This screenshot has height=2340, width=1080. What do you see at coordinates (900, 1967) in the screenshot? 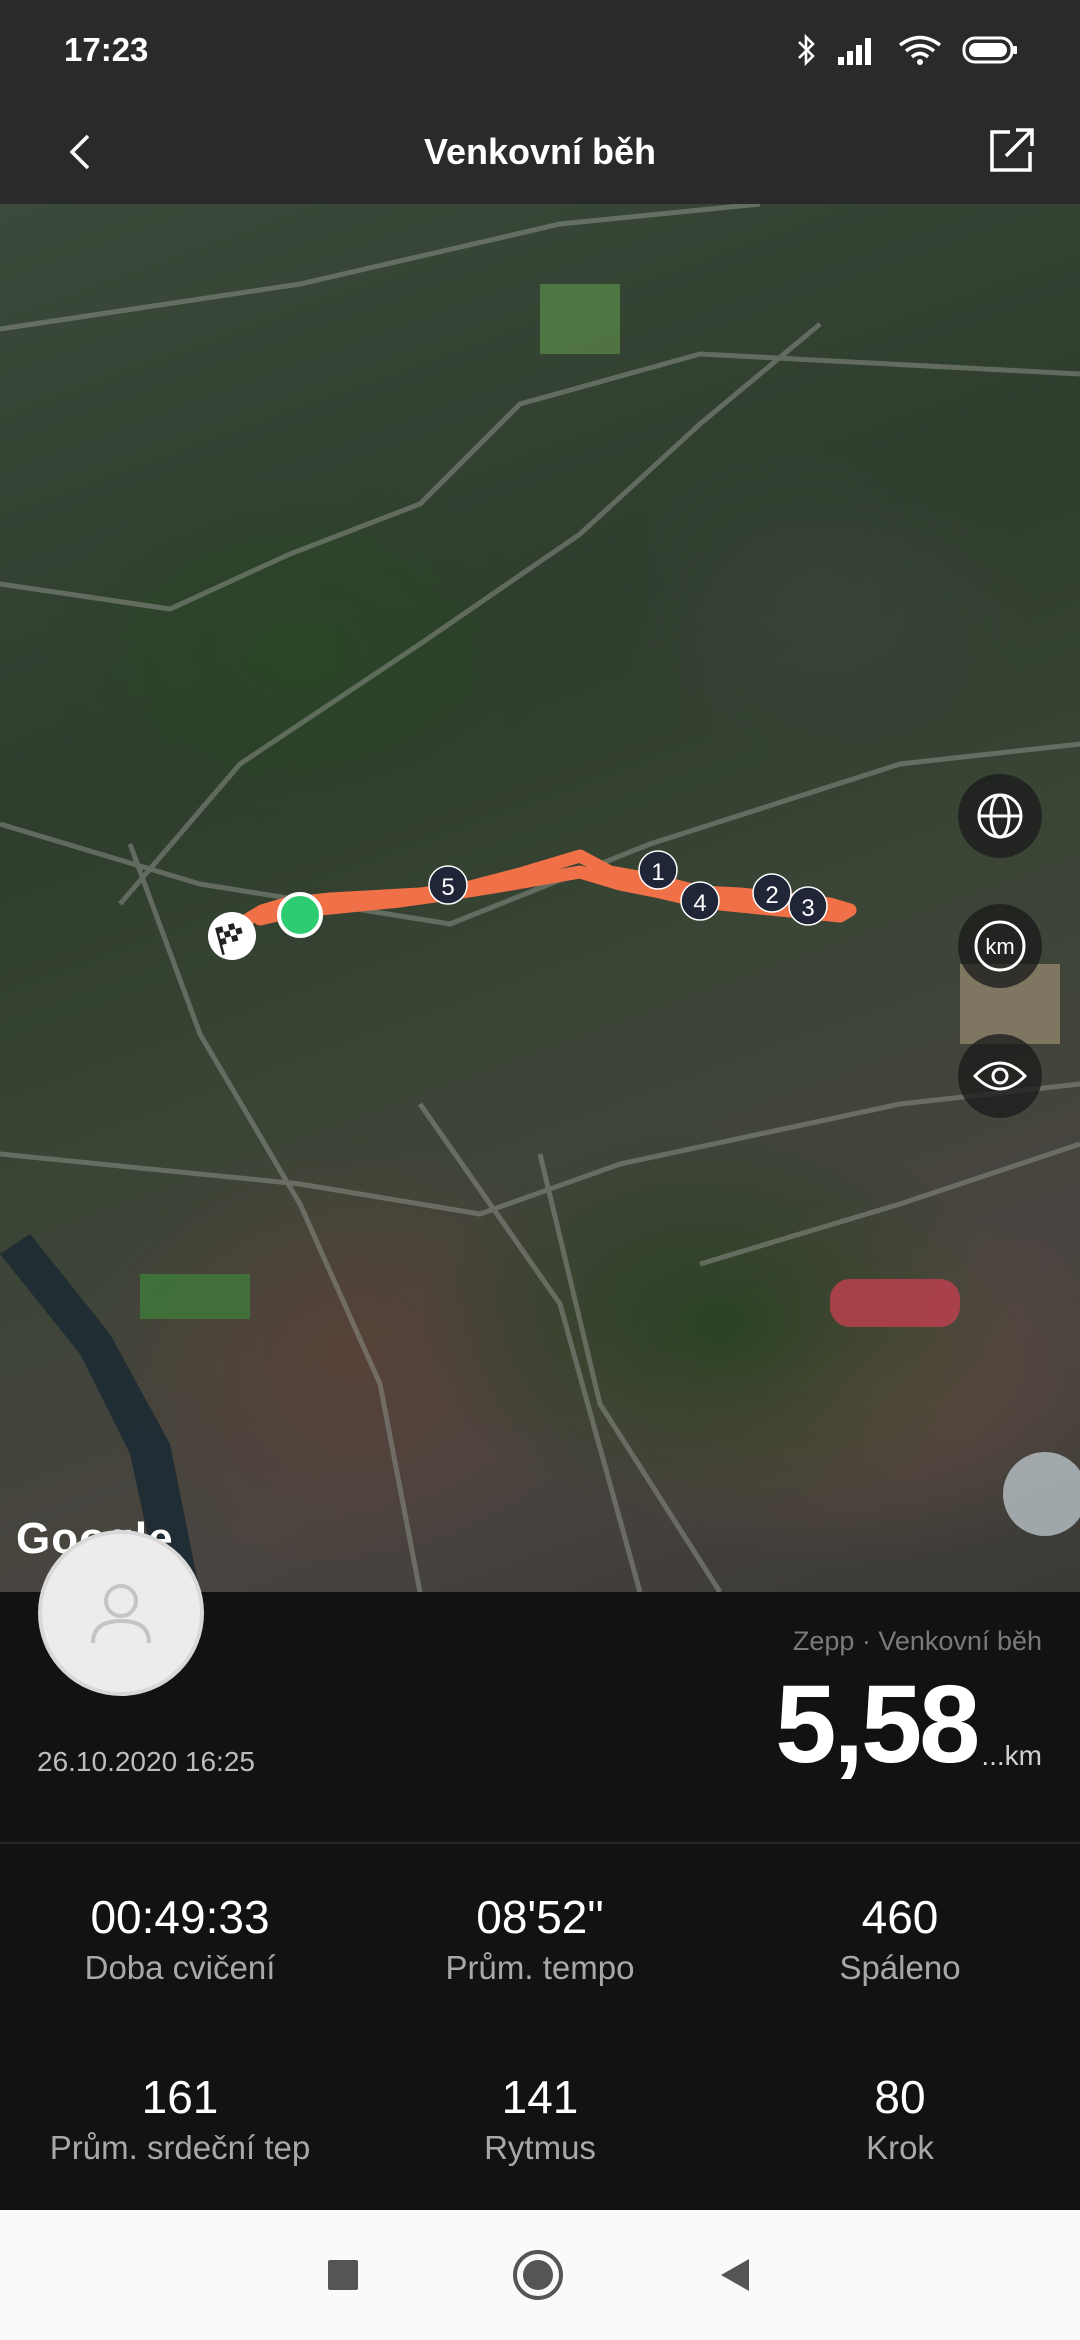
I see `stat-label: Spáleno` at bounding box center [900, 1967].